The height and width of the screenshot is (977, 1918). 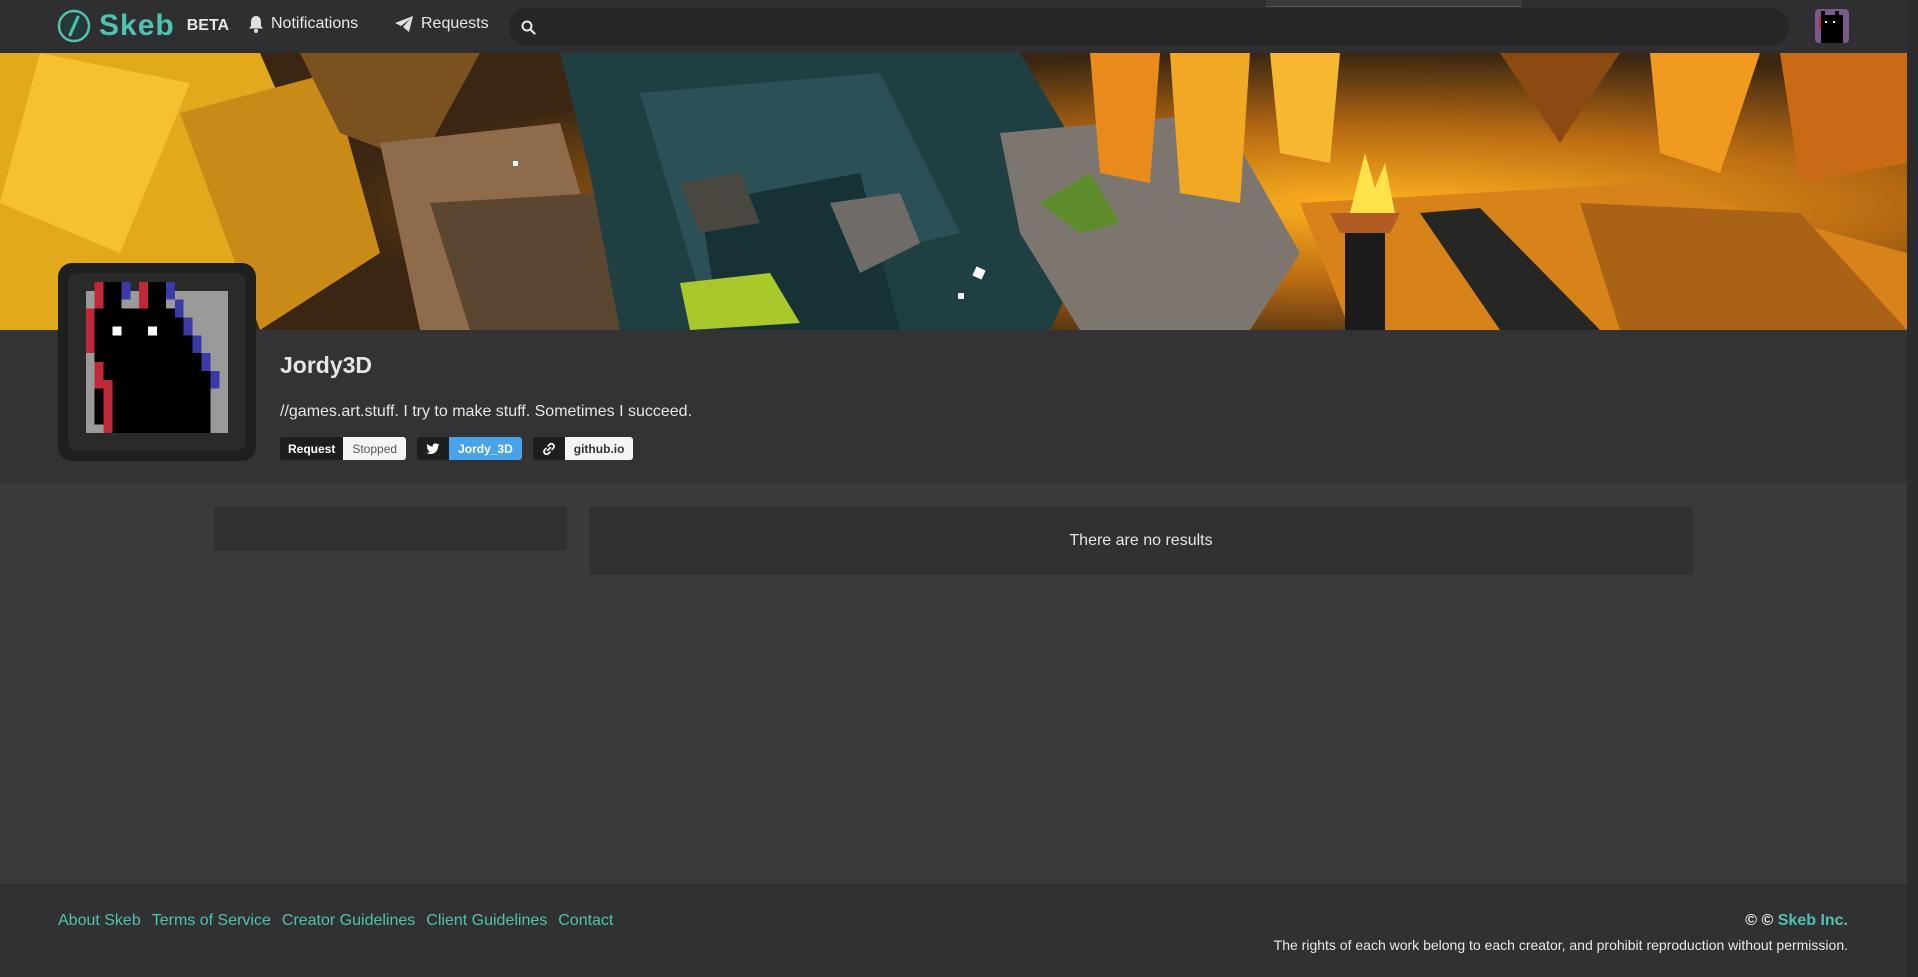 I want to click on twitter-tag: Jordy_3D, so click(x=469, y=448).